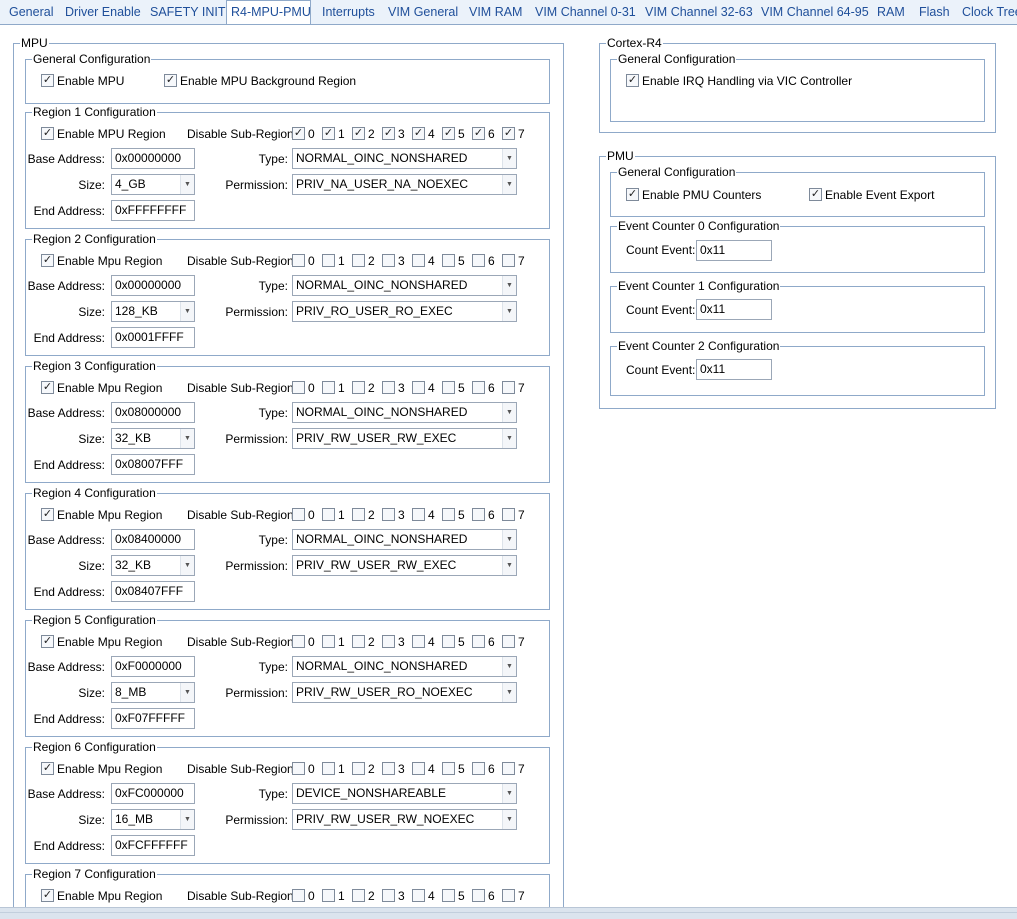  I want to click on tab-clock-tree: Clock Tree, so click(989, 12).